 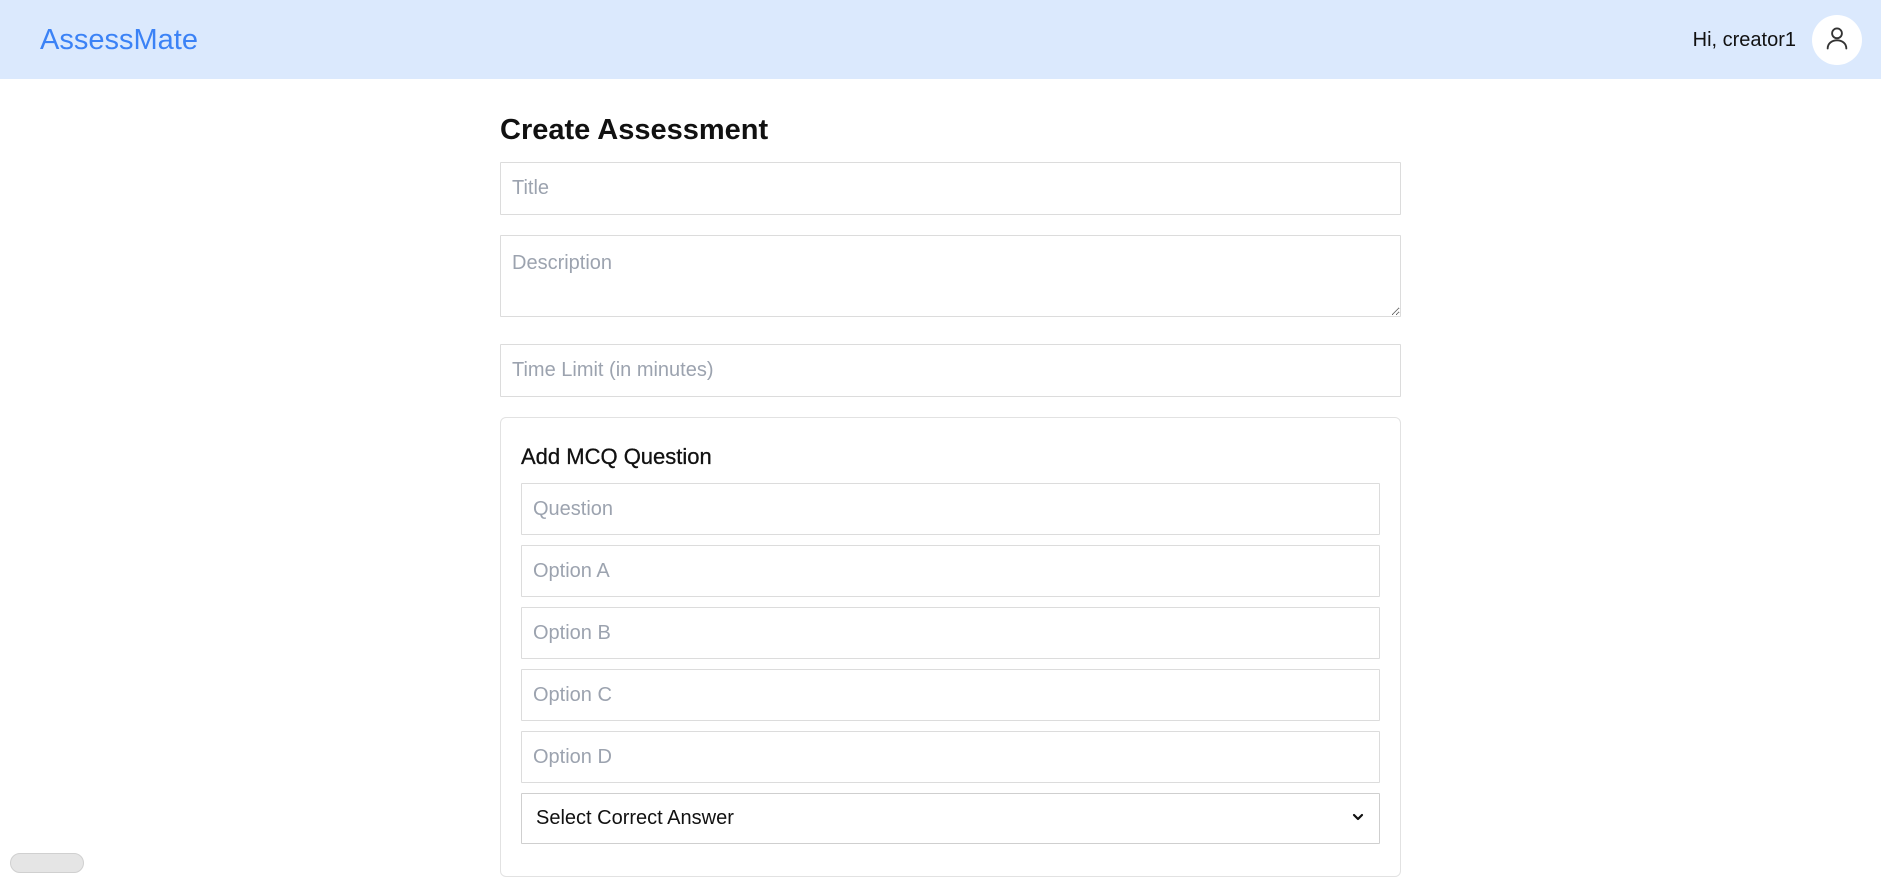 I want to click on option-c-input, so click(x=950, y=695).